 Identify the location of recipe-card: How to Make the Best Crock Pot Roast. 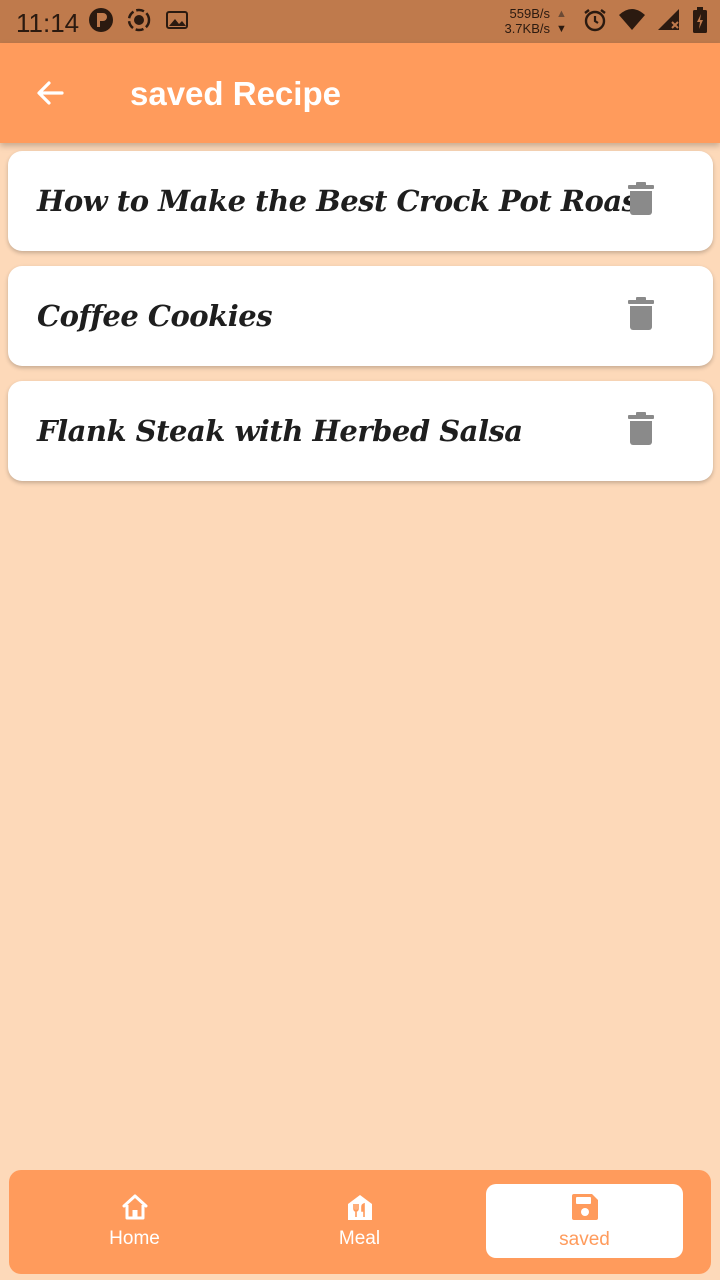
(360, 201).